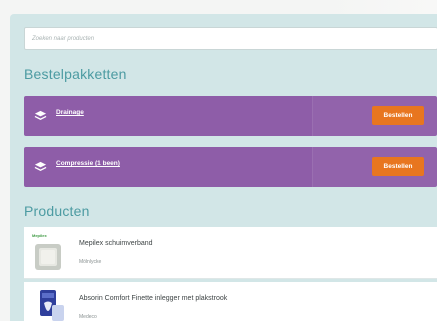  I want to click on package-link-drainage: Drainage, so click(70, 112).